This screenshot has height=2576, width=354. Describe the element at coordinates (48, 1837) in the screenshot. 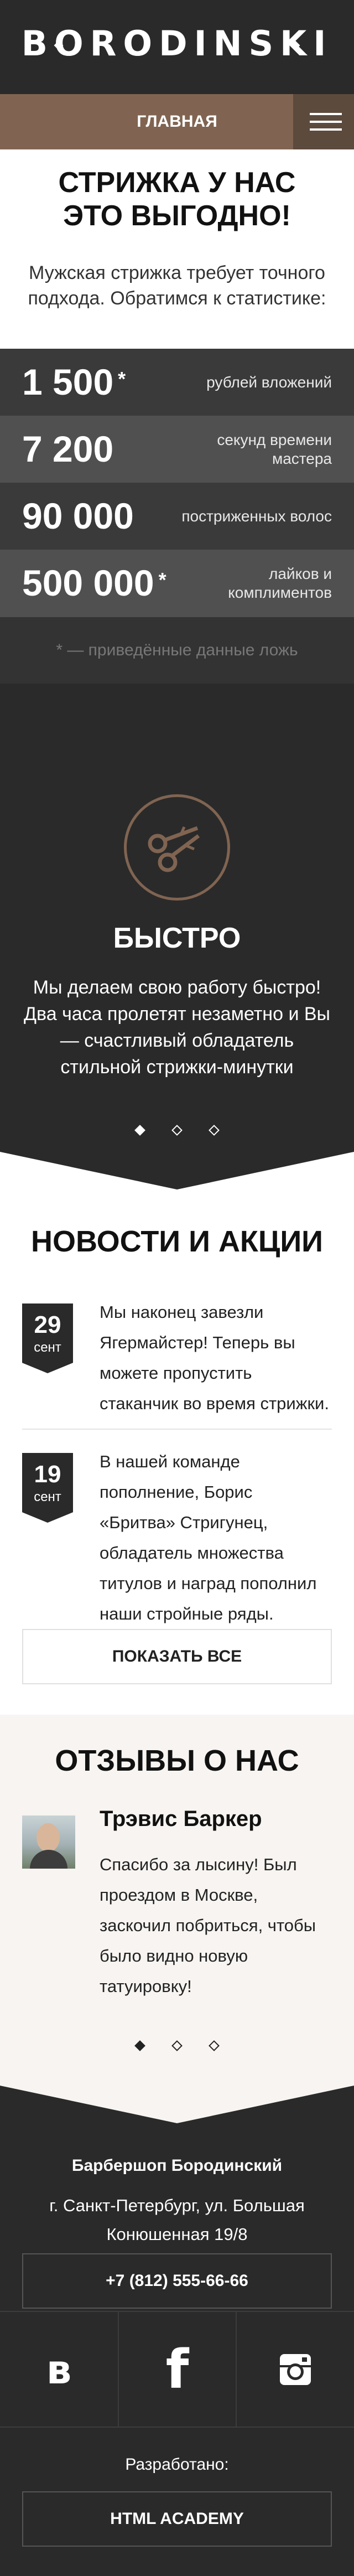

I see `avatar-head` at that location.